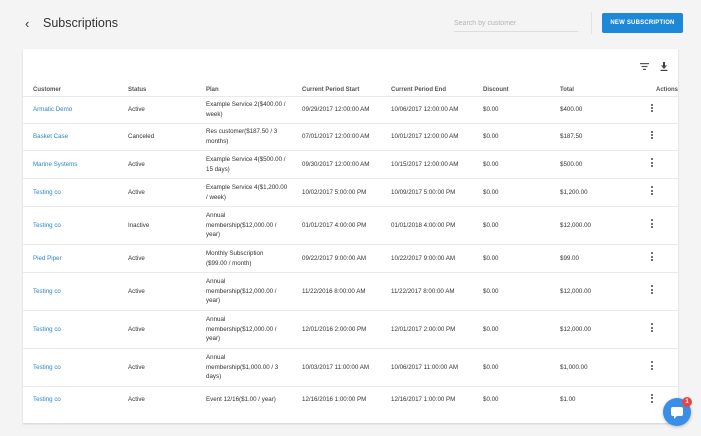  What do you see at coordinates (423, 329) in the screenshot?
I see `period-end-cell: 12/01/2017 2:00:00 PM` at bounding box center [423, 329].